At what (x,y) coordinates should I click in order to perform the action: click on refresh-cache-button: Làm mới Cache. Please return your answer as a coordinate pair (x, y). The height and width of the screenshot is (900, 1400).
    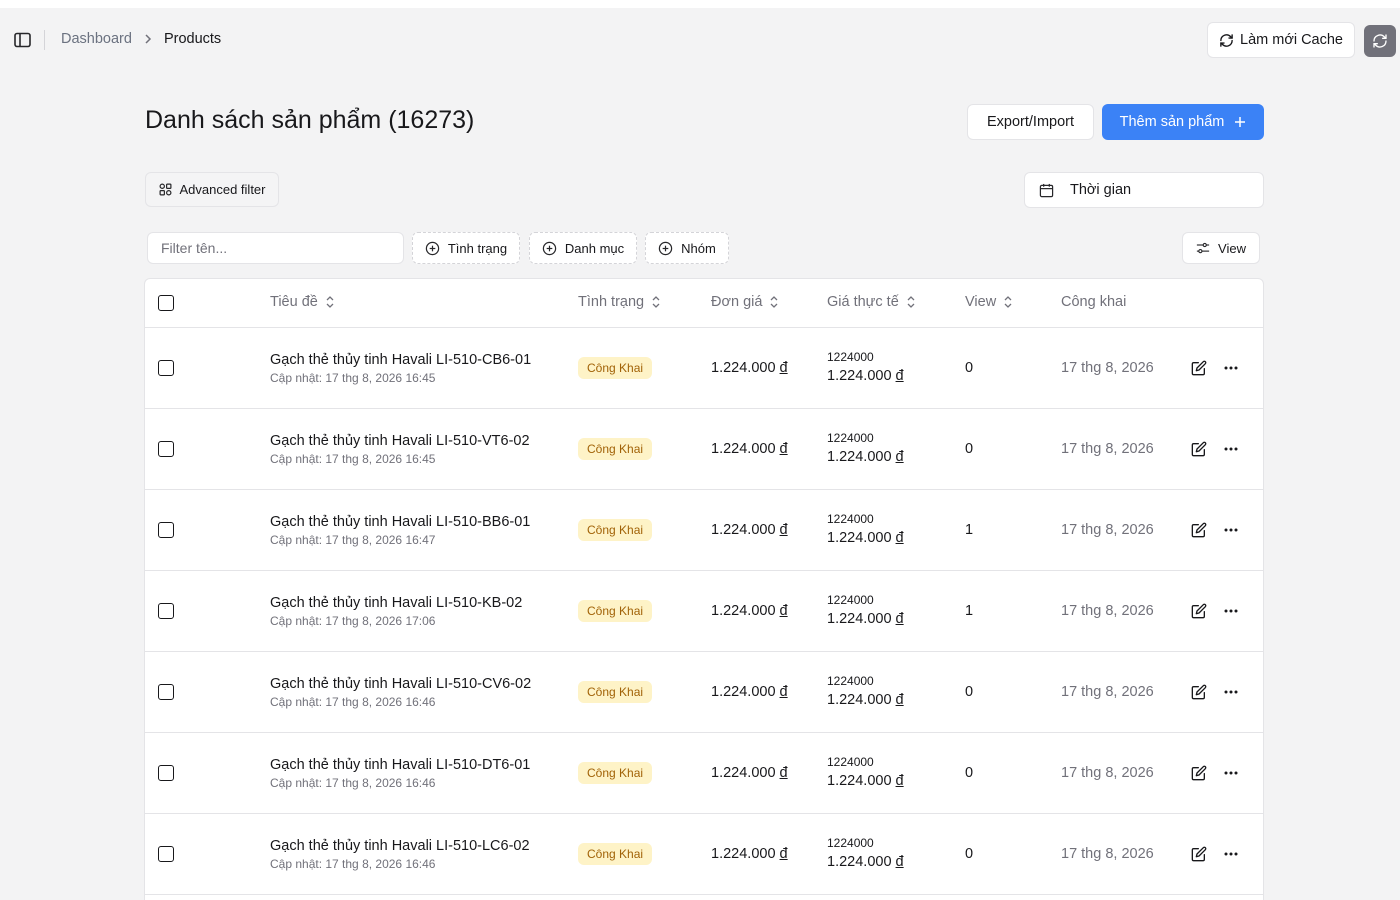
    Looking at the image, I should click on (1281, 40).